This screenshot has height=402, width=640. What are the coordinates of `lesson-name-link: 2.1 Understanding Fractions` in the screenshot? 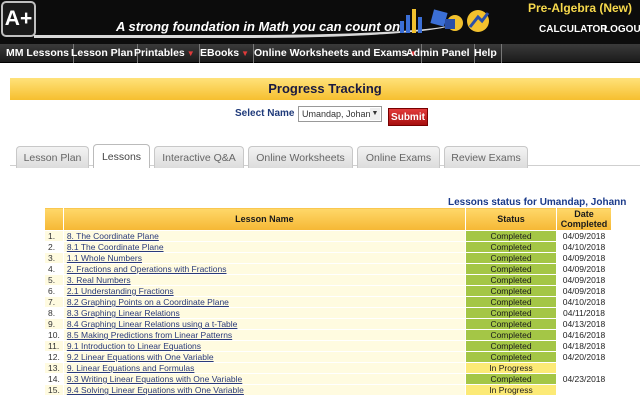 It's located at (264, 291).